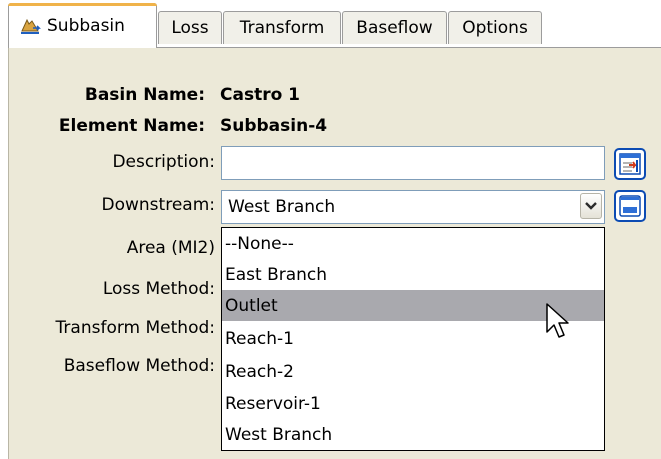  Describe the element at coordinates (30, 26) in the screenshot. I see `subbasin-icon` at that location.